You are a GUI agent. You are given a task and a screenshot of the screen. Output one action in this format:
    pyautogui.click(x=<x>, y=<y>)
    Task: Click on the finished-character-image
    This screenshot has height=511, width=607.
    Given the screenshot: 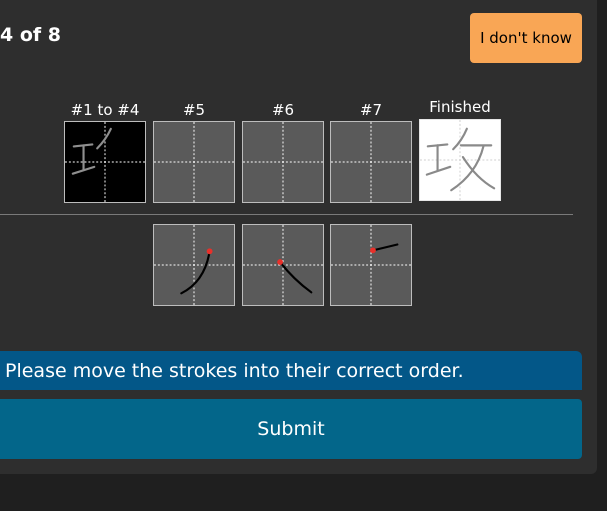 What is the action you would take?
    pyautogui.click(x=460, y=160)
    